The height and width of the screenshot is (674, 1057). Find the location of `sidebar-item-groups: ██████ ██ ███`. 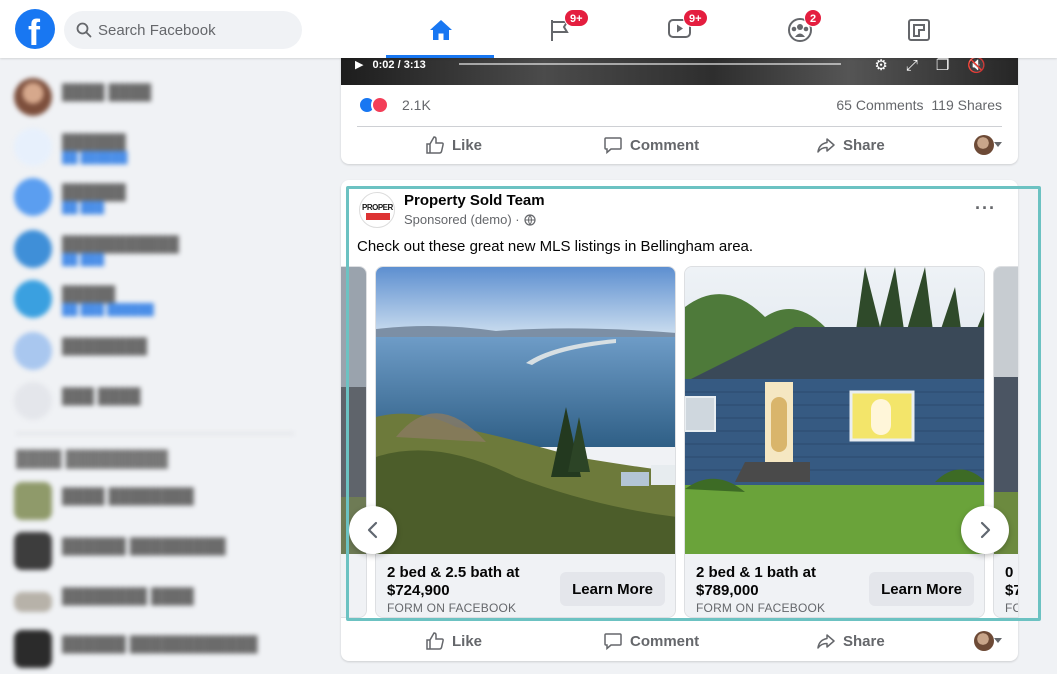

sidebar-item-groups: ██████ ██ ███ is located at coordinates (164, 198).